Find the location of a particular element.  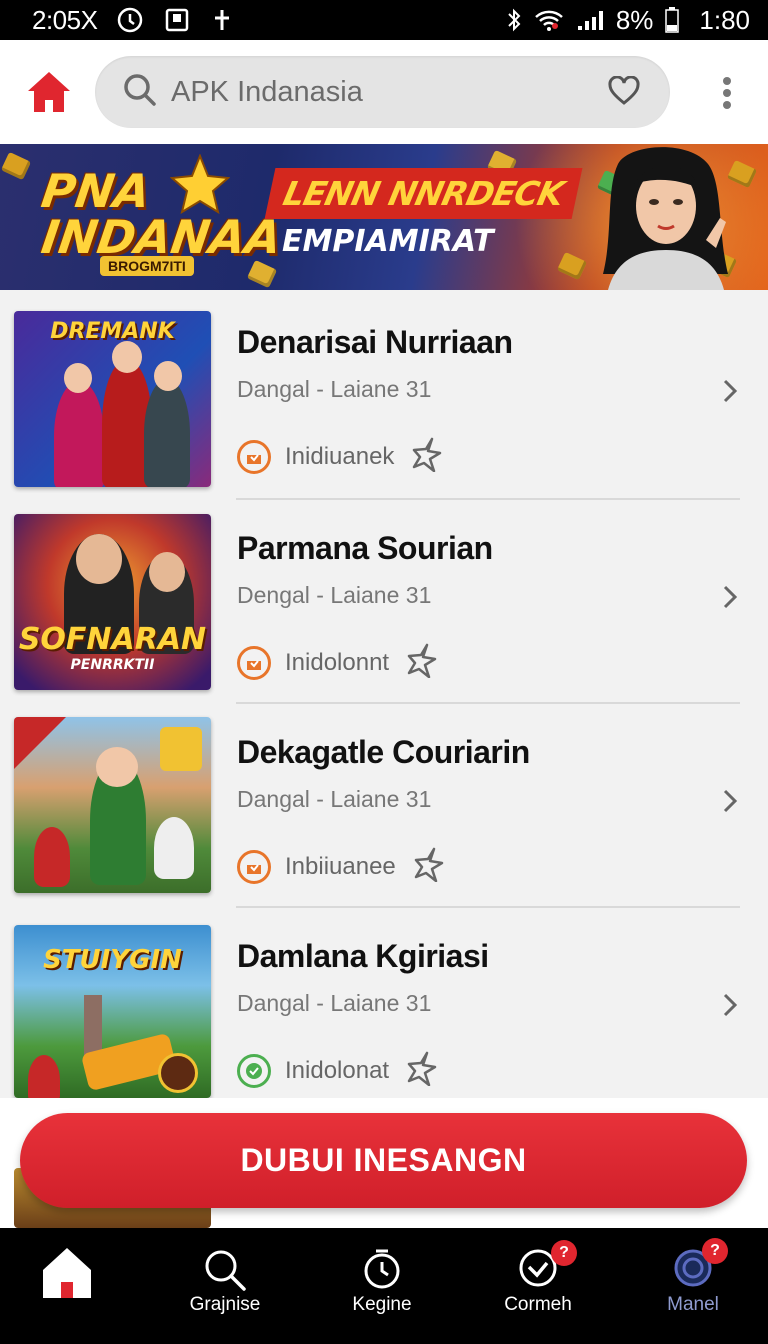

banner-promo-box: LENN NNRDECK is located at coordinates (423, 193).